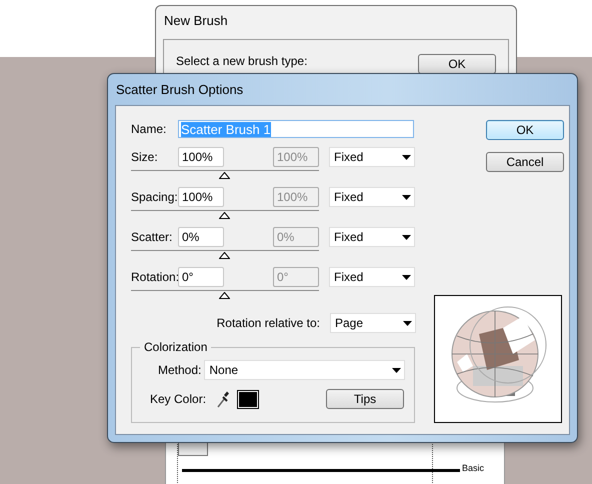 Image resolution: width=592 pixels, height=484 pixels. What do you see at coordinates (525, 162) in the screenshot?
I see `cancel-button: Cancel` at bounding box center [525, 162].